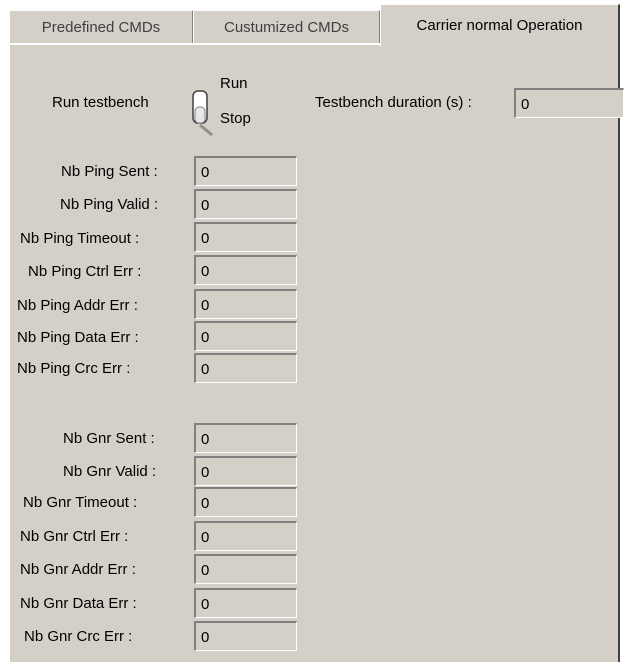 The image size is (627, 662). What do you see at coordinates (235, 118) in the screenshot?
I see `toggle-stop-label: Stop` at bounding box center [235, 118].